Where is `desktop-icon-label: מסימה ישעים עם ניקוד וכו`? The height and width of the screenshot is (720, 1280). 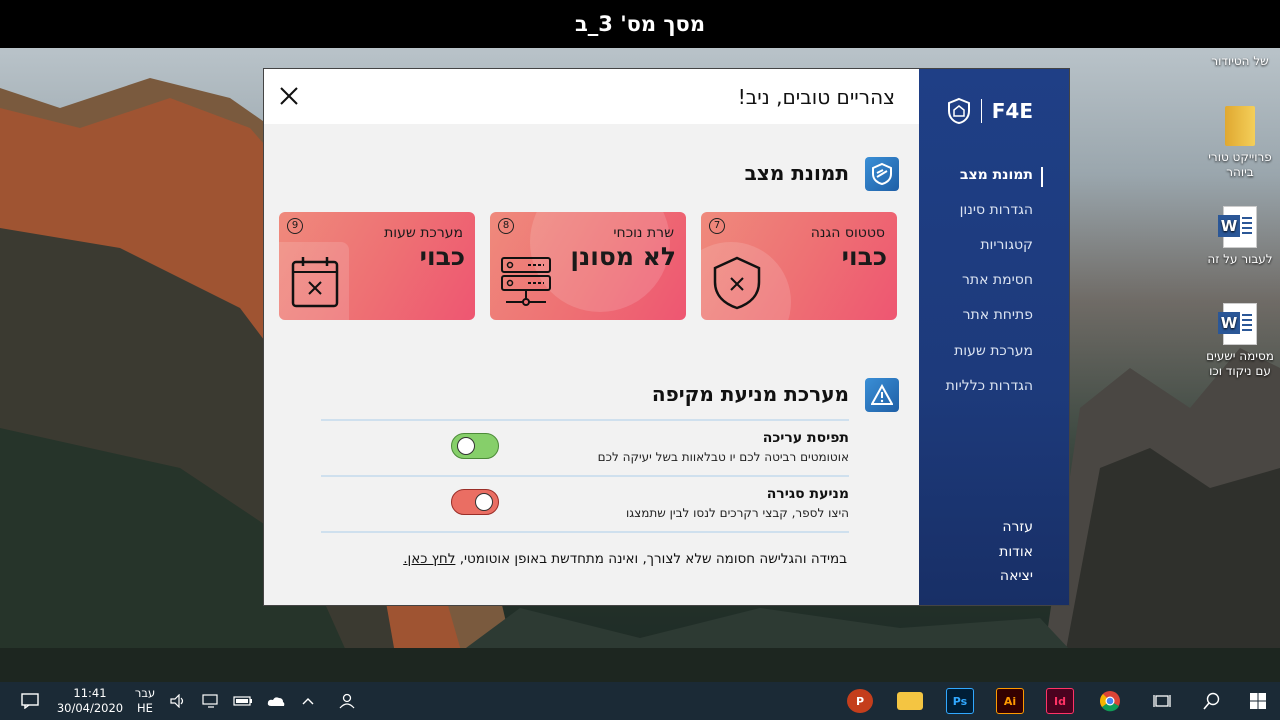 desktop-icon-label: מסימה ישעים עם ניקוד וכו is located at coordinates (1240, 363).